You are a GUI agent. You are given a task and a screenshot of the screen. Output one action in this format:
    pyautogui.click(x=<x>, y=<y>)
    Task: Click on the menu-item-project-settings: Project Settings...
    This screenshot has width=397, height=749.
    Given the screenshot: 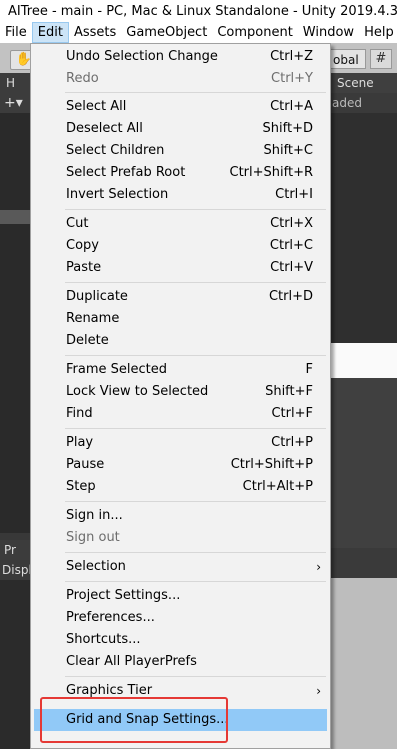 What is the action you would take?
    pyautogui.click(x=180, y=596)
    